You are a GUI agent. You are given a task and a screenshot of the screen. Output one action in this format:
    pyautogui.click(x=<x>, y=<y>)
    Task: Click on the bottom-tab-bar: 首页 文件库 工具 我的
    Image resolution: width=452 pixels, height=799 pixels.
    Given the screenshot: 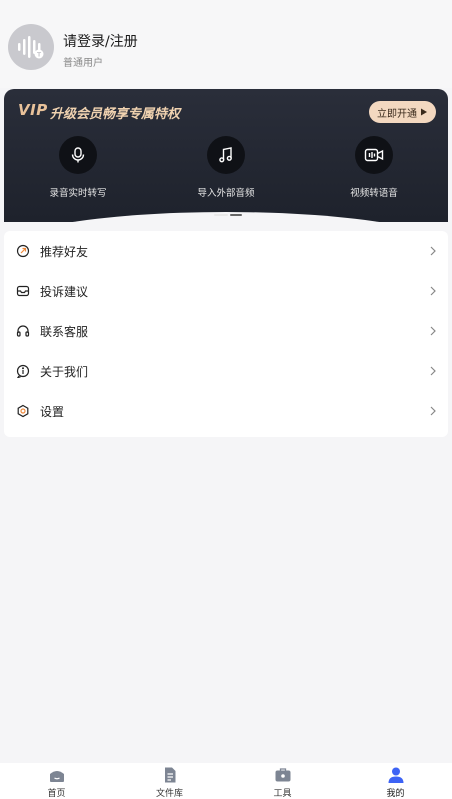 What is the action you would take?
    pyautogui.click(x=226, y=781)
    